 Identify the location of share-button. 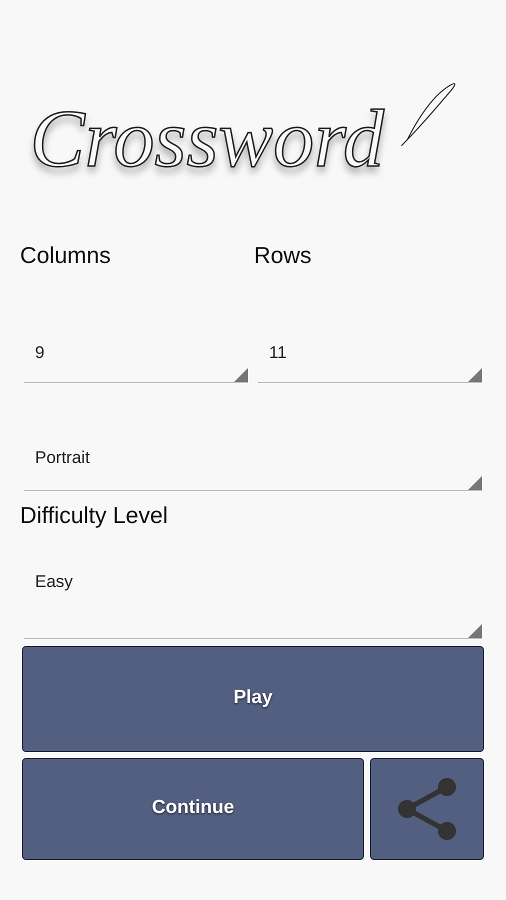
(427, 809).